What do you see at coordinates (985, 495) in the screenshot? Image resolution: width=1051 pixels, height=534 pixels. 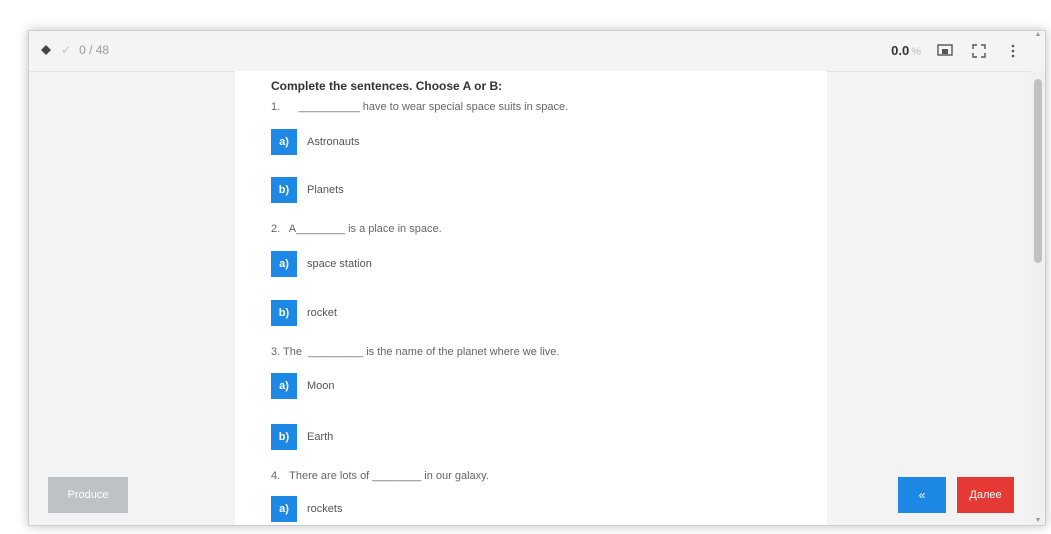 I see `next-button: Далее` at bounding box center [985, 495].